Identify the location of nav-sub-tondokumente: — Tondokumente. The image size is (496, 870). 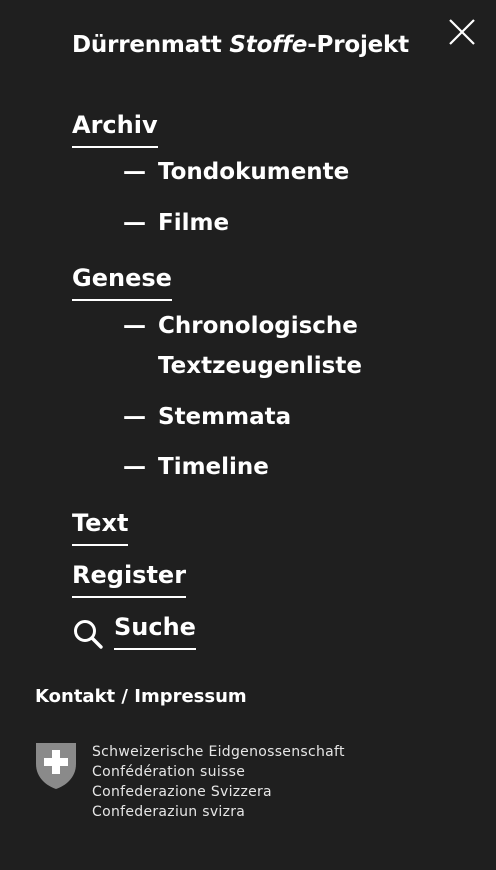
(236, 172).